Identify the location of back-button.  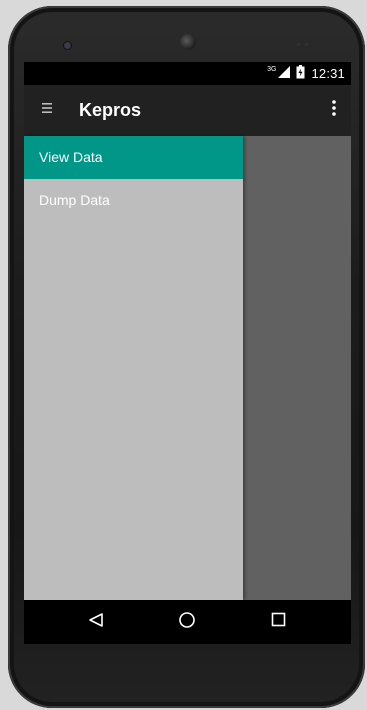
(96, 622).